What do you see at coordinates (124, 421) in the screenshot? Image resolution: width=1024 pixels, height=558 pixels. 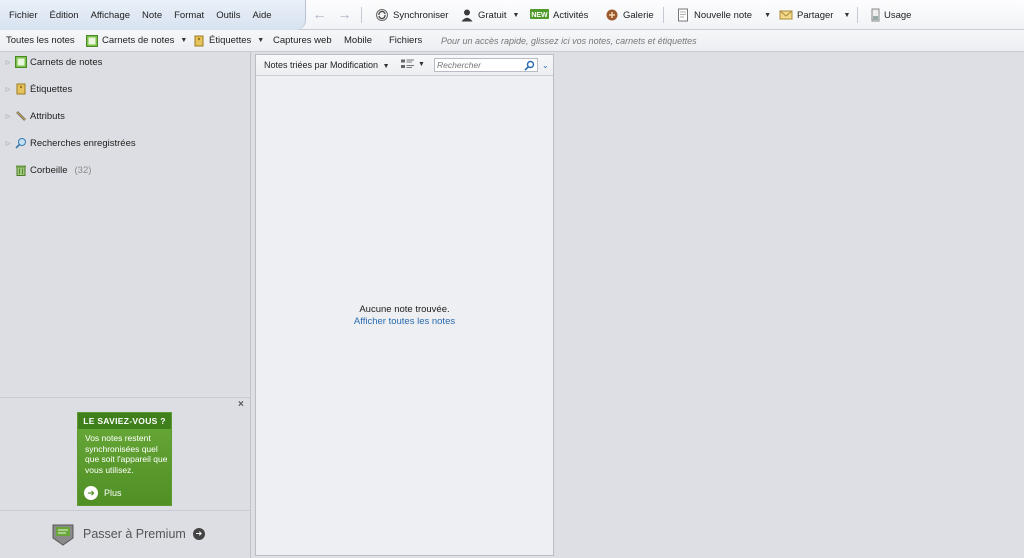 I see `promo-title: LE SAVIEZ-VOUS ?` at bounding box center [124, 421].